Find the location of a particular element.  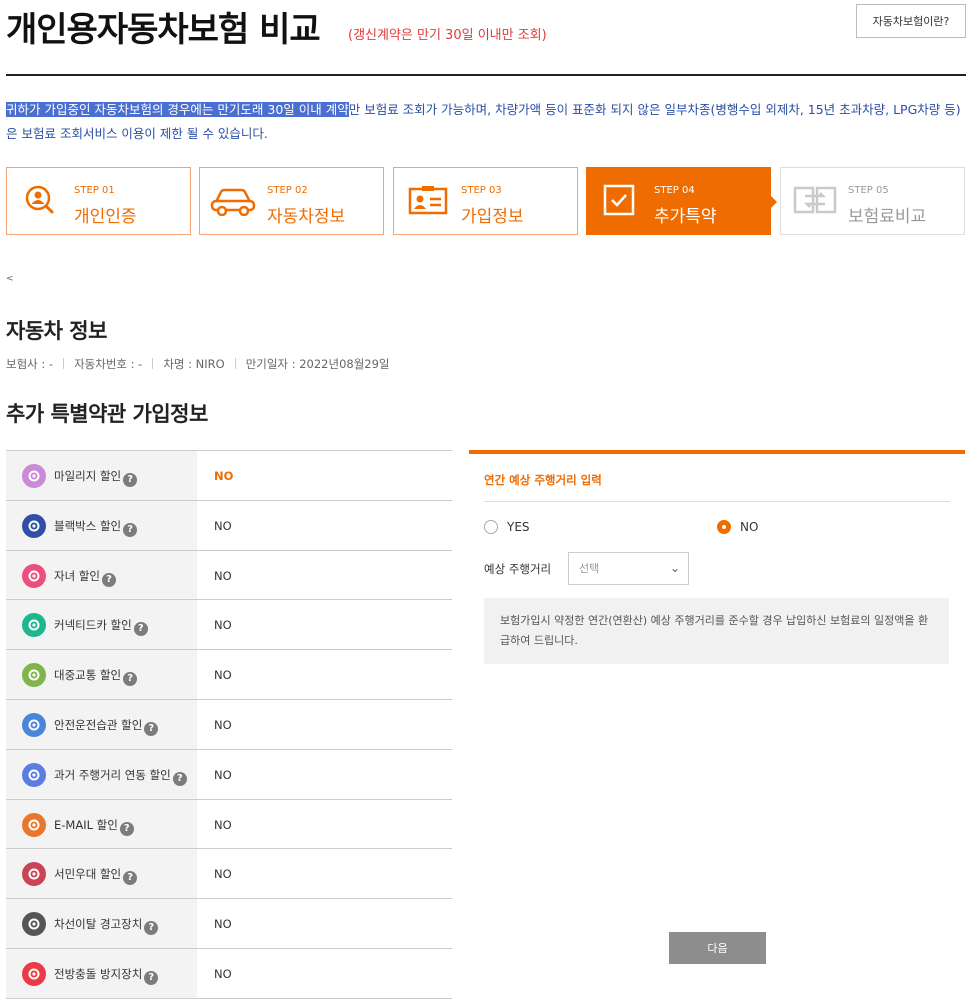

mileage-yes-radio: YES is located at coordinates (507, 527).